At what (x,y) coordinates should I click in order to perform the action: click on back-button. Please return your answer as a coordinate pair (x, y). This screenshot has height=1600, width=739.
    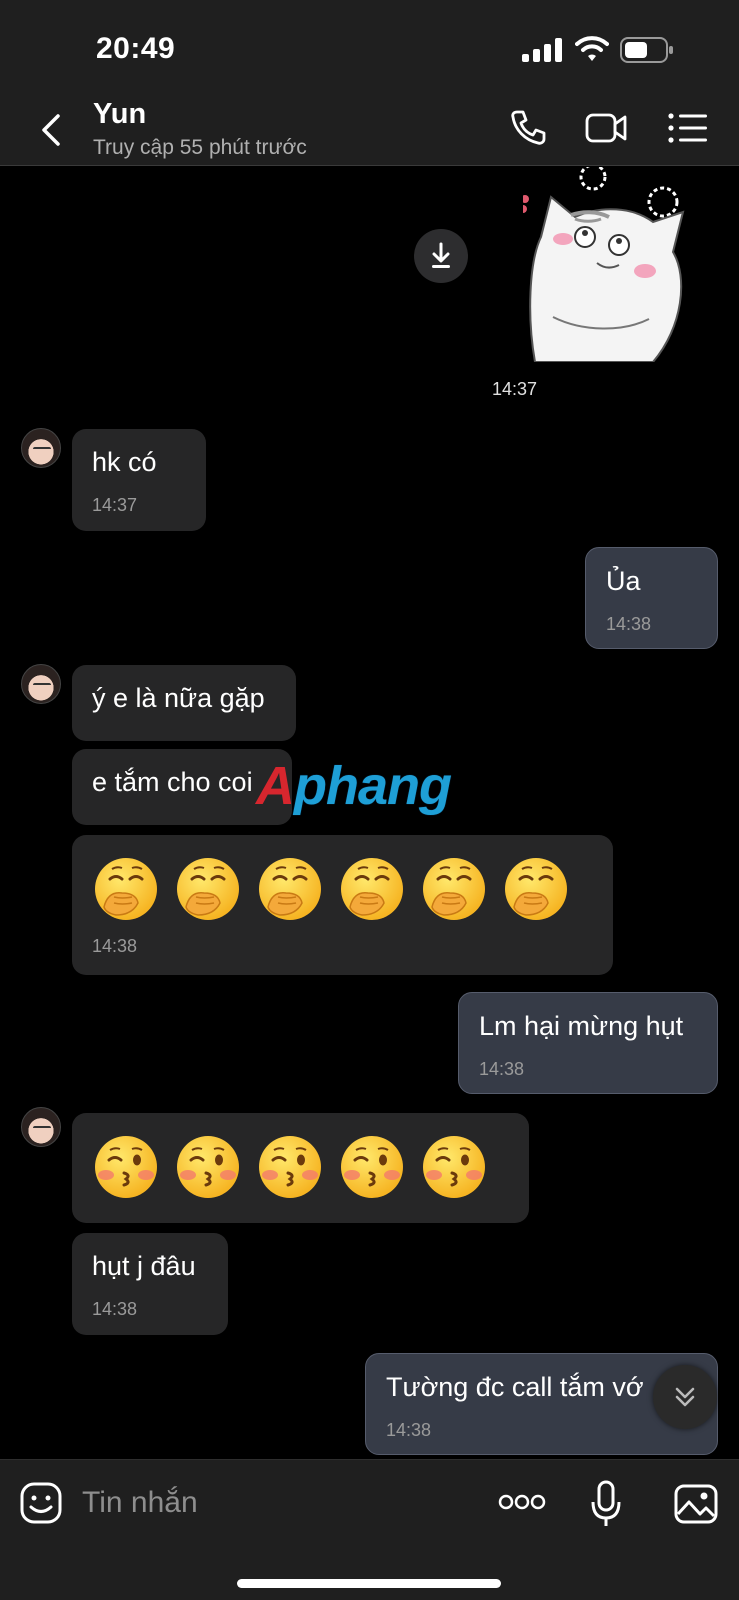
    Looking at the image, I should click on (52, 130).